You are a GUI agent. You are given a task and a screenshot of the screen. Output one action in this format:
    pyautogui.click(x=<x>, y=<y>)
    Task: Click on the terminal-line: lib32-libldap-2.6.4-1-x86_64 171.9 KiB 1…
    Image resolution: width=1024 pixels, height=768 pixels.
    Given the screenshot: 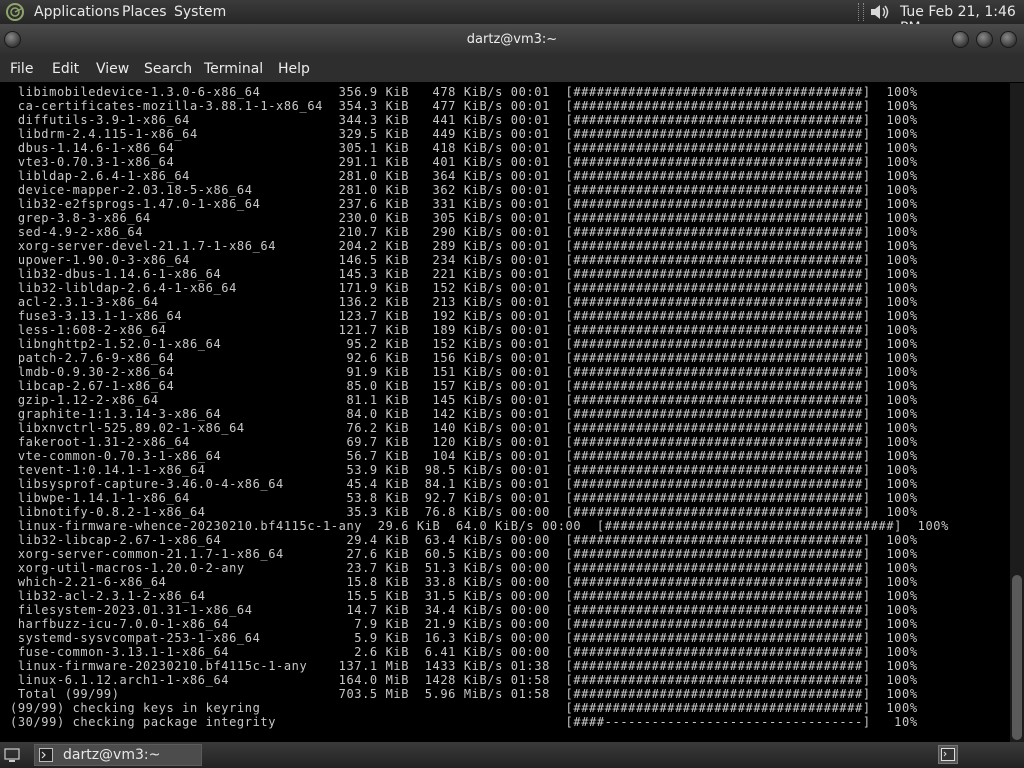 What is the action you would take?
    pyautogui.click(x=464, y=288)
    